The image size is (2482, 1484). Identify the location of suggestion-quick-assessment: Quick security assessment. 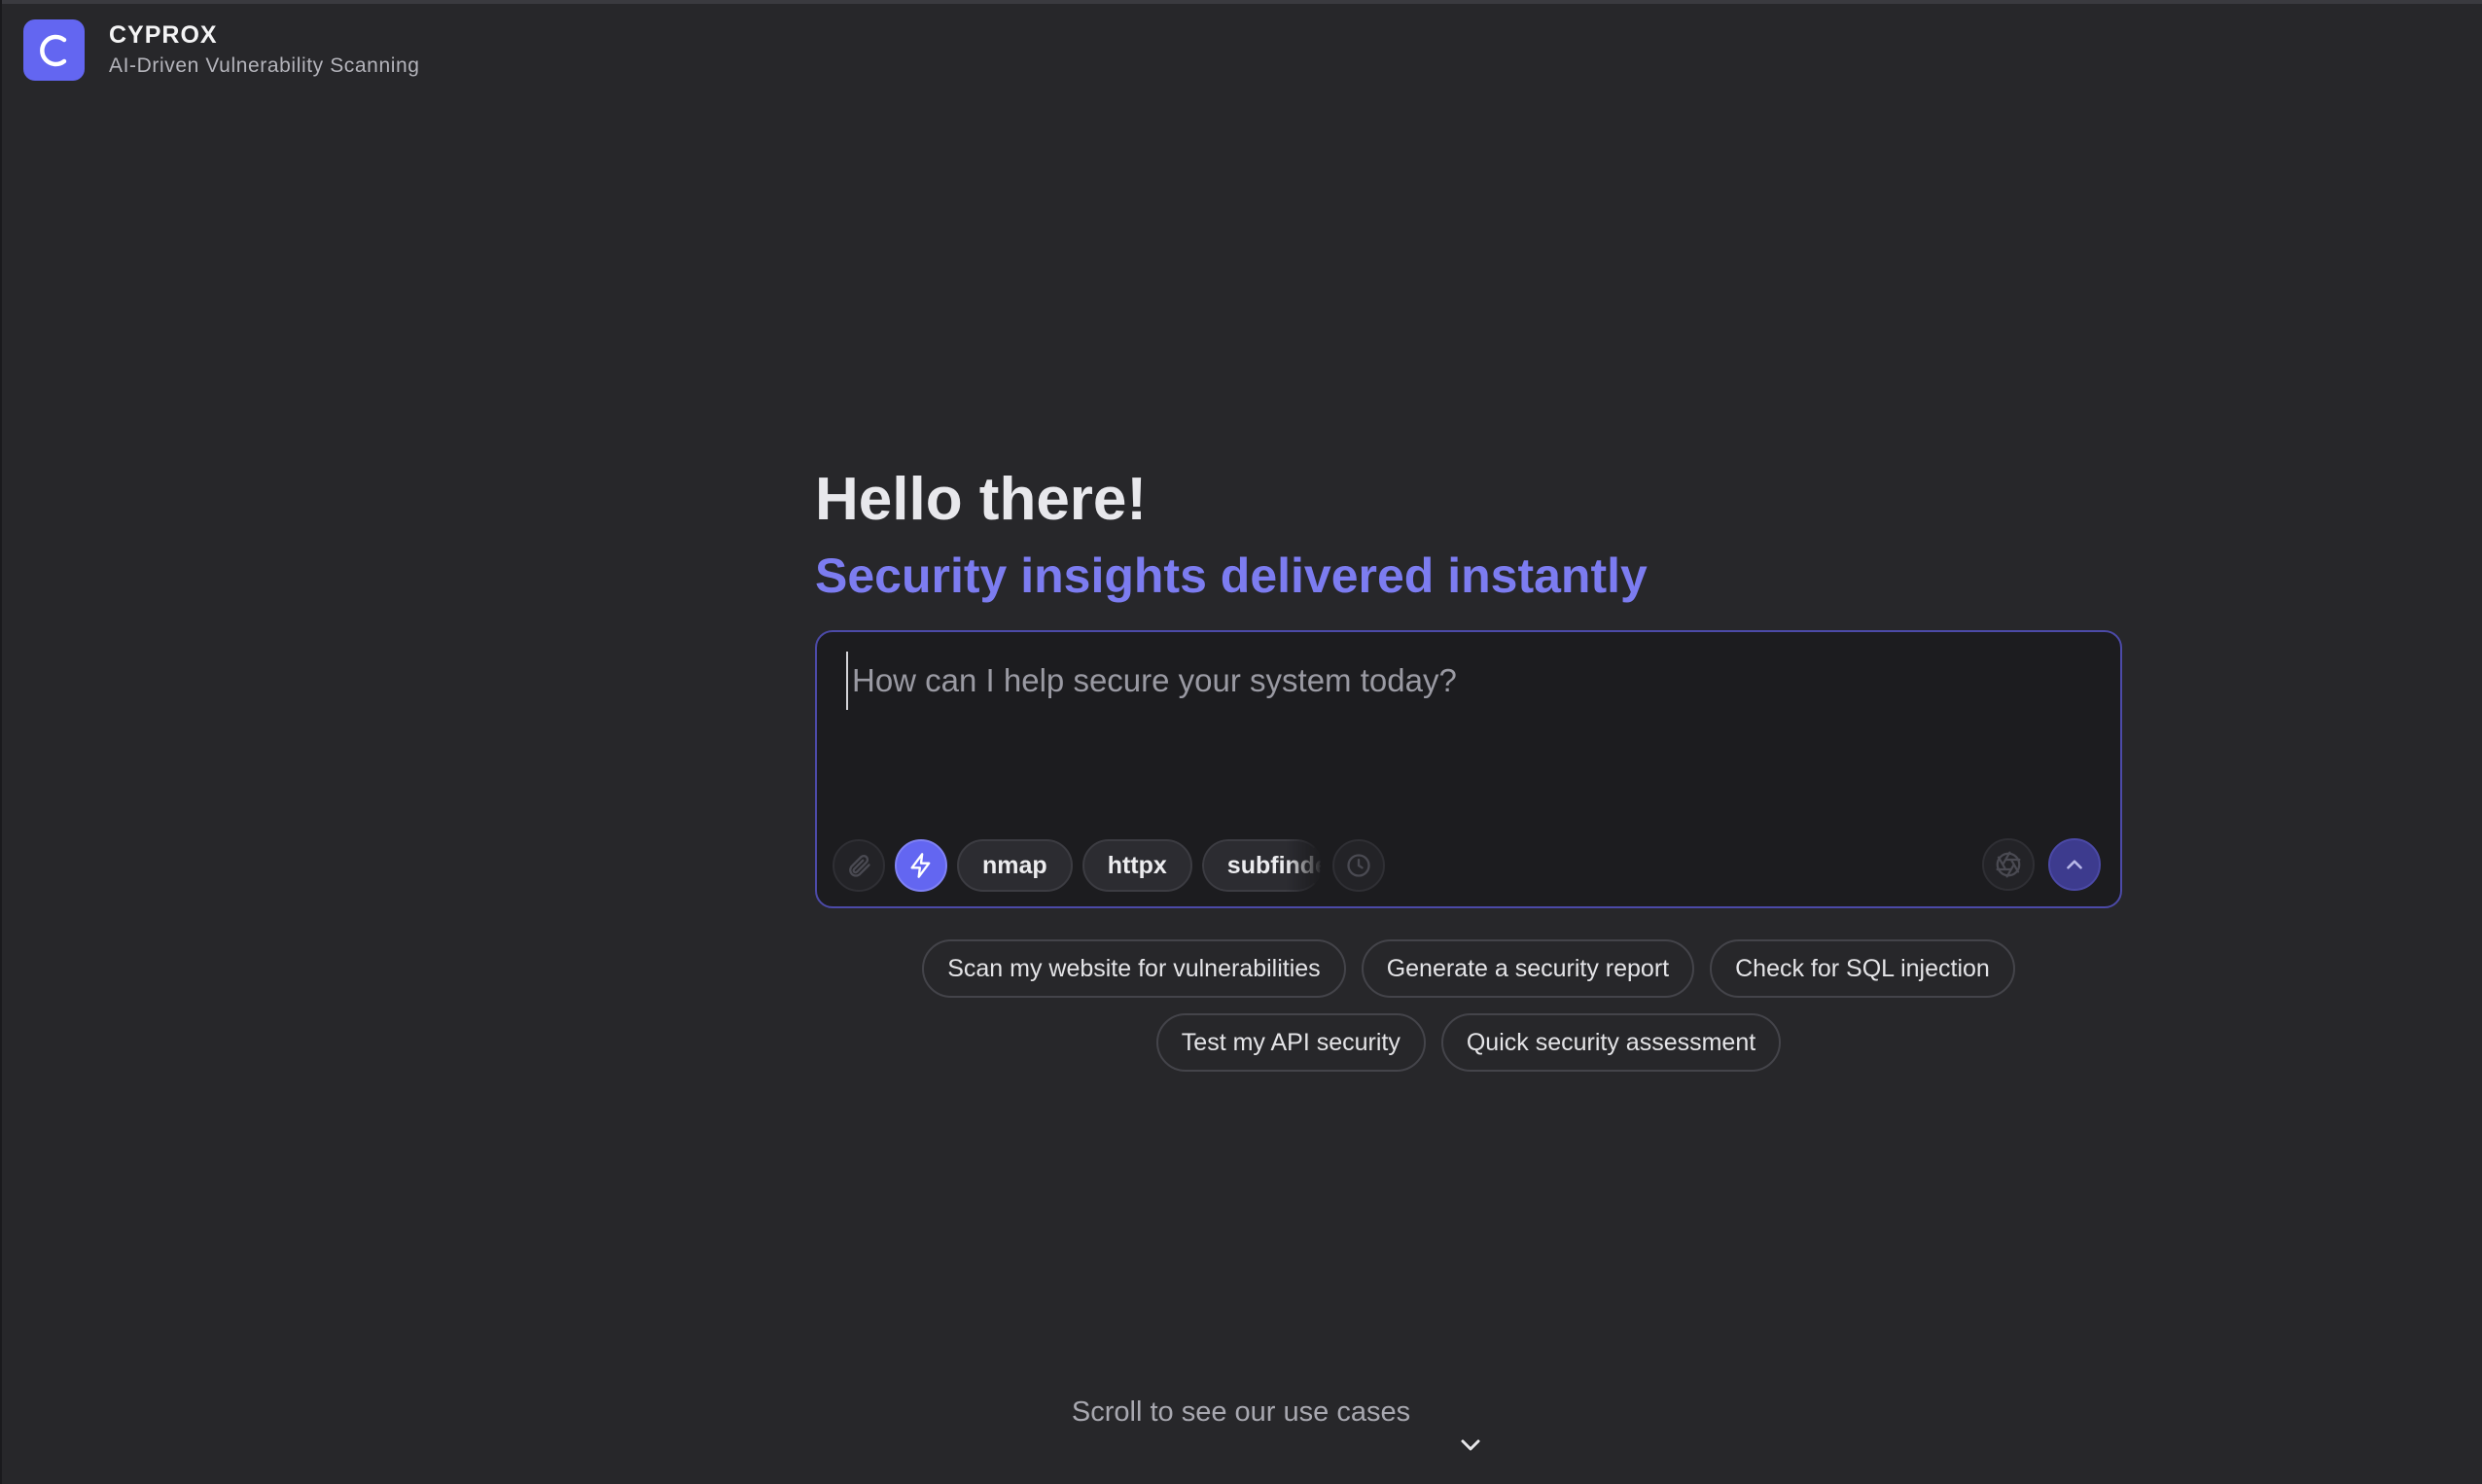
(1611, 1042).